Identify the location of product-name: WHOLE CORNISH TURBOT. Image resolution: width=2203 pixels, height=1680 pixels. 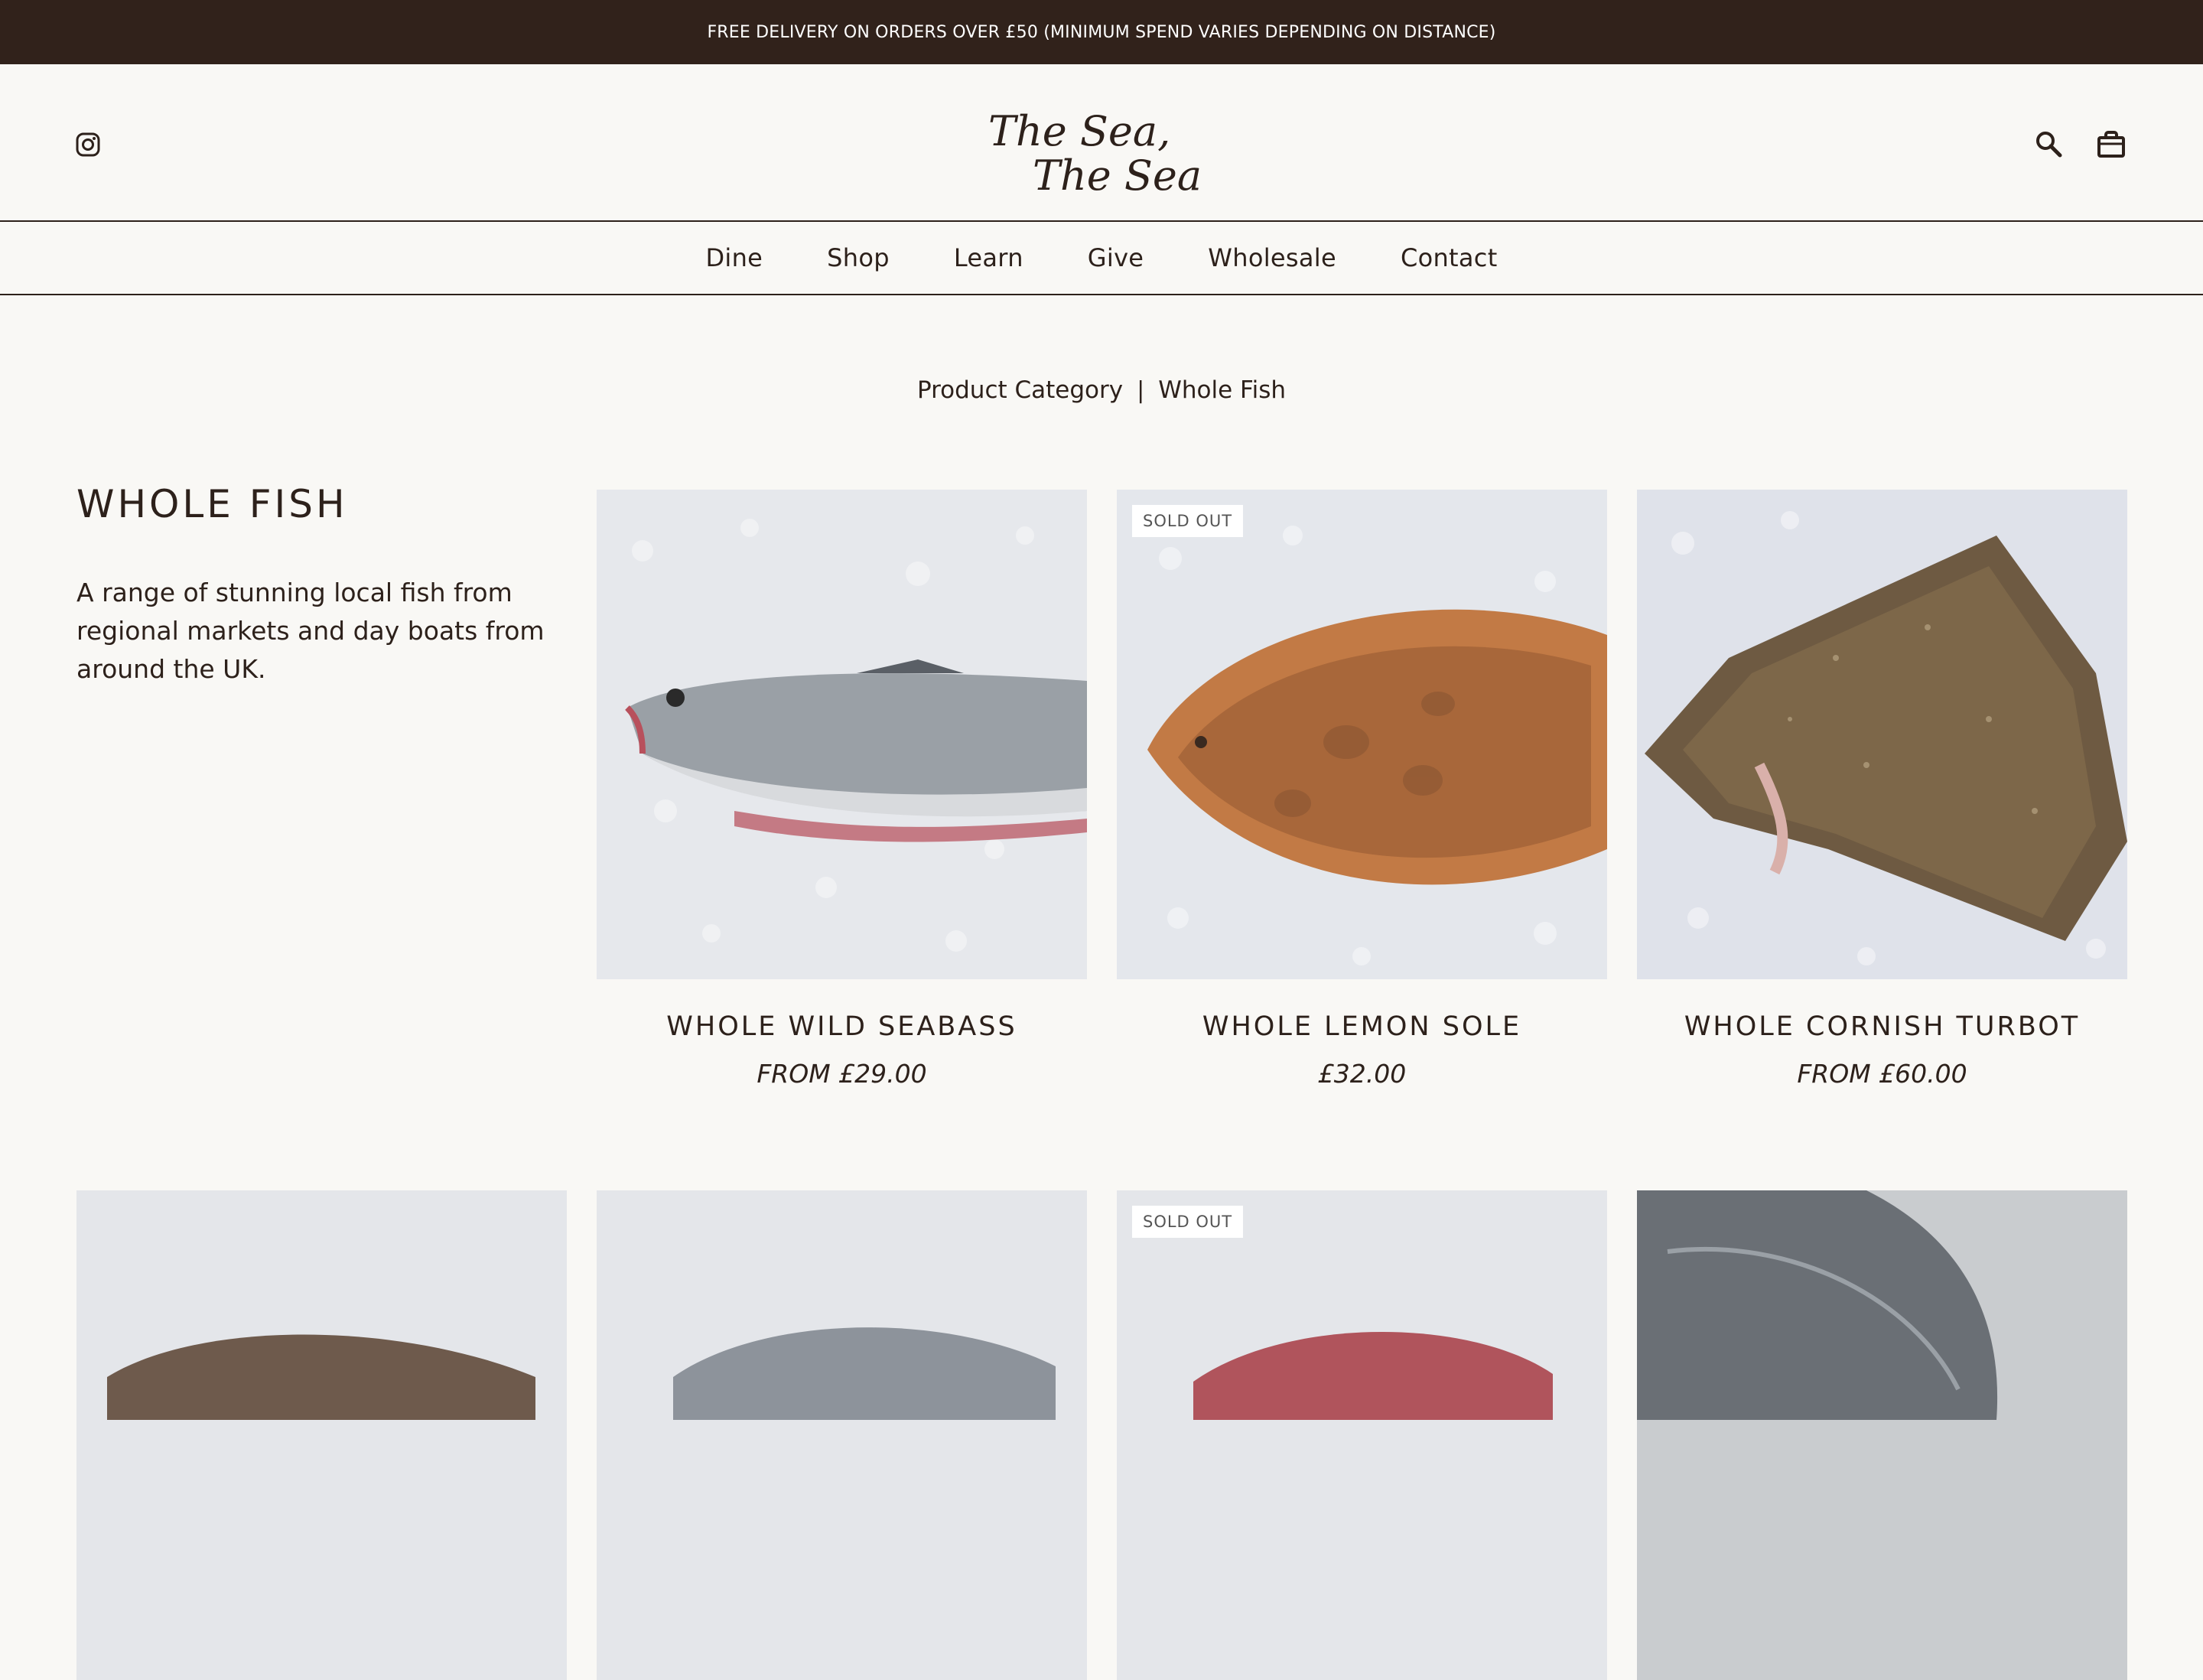
(1882, 1026).